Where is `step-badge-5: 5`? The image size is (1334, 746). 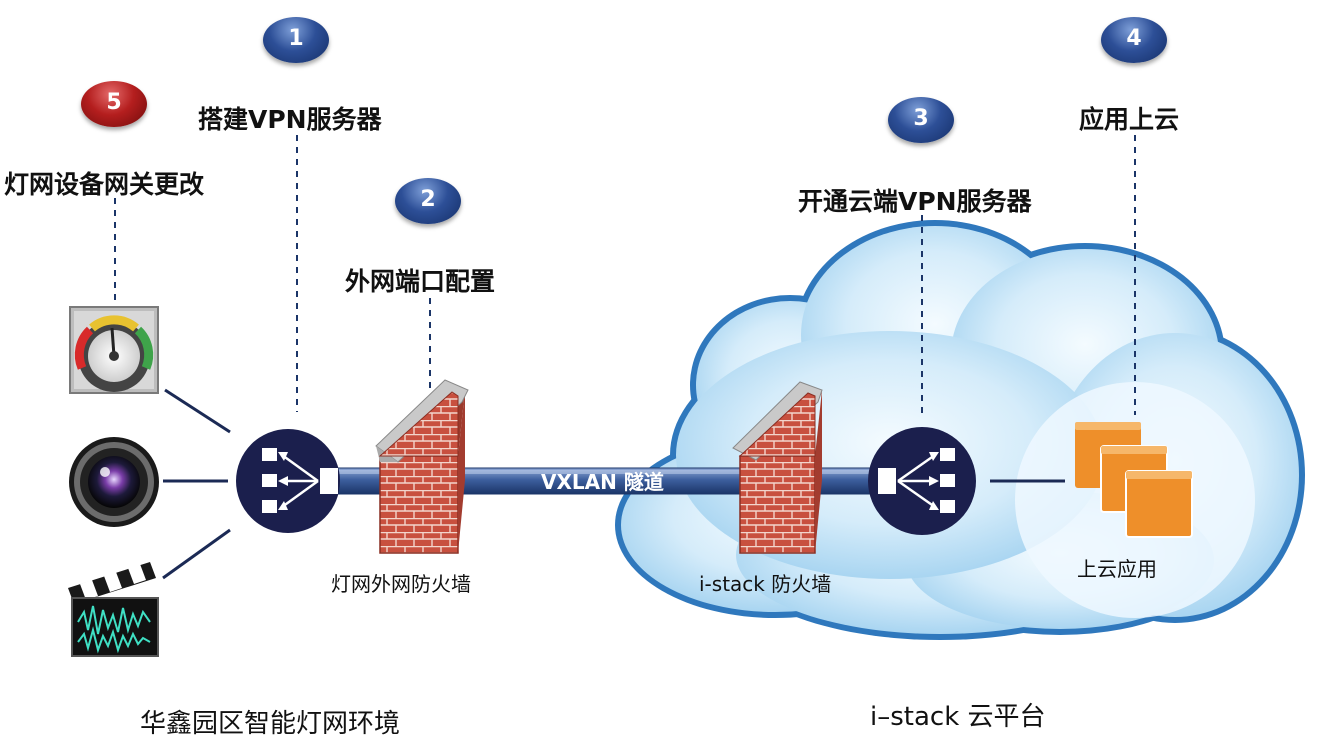 step-badge-5: 5 is located at coordinates (114, 104).